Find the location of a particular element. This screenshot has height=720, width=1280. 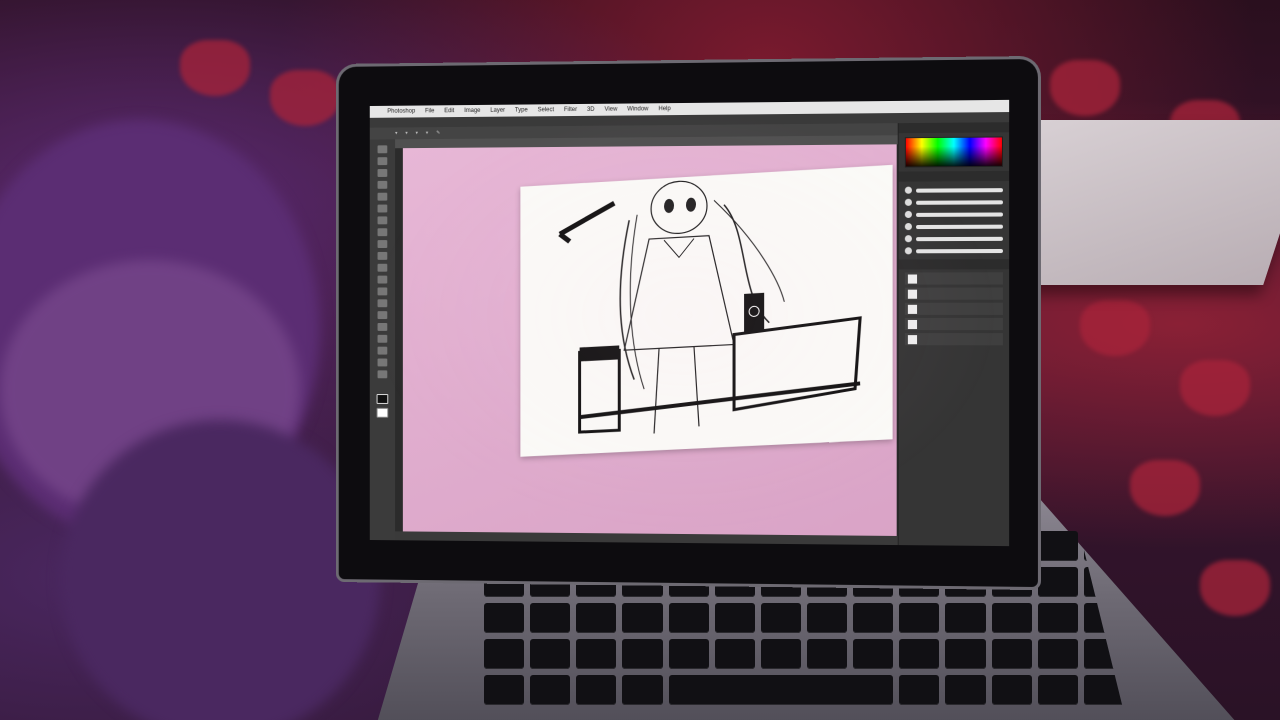

color-picker is located at coordinates (953, 152).